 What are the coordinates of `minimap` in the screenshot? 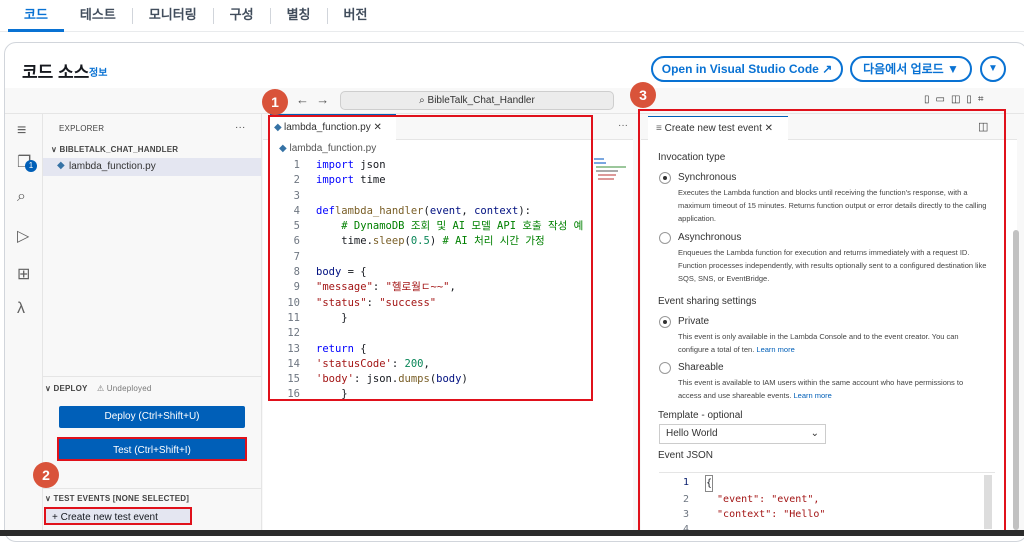 It's located at (612, 171).